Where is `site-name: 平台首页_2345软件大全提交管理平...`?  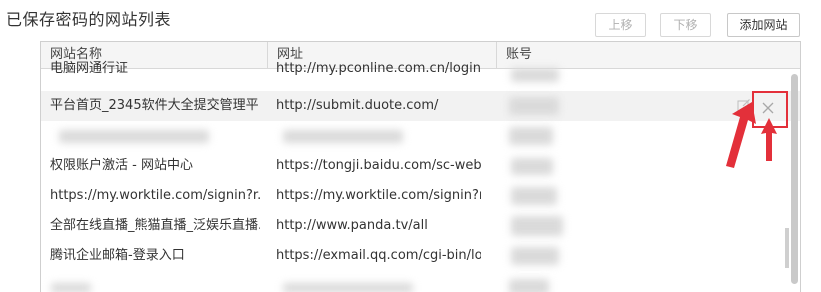 site-name: 平台首页_2345软件大全提交管理平... is located at coordinates (155, 105).